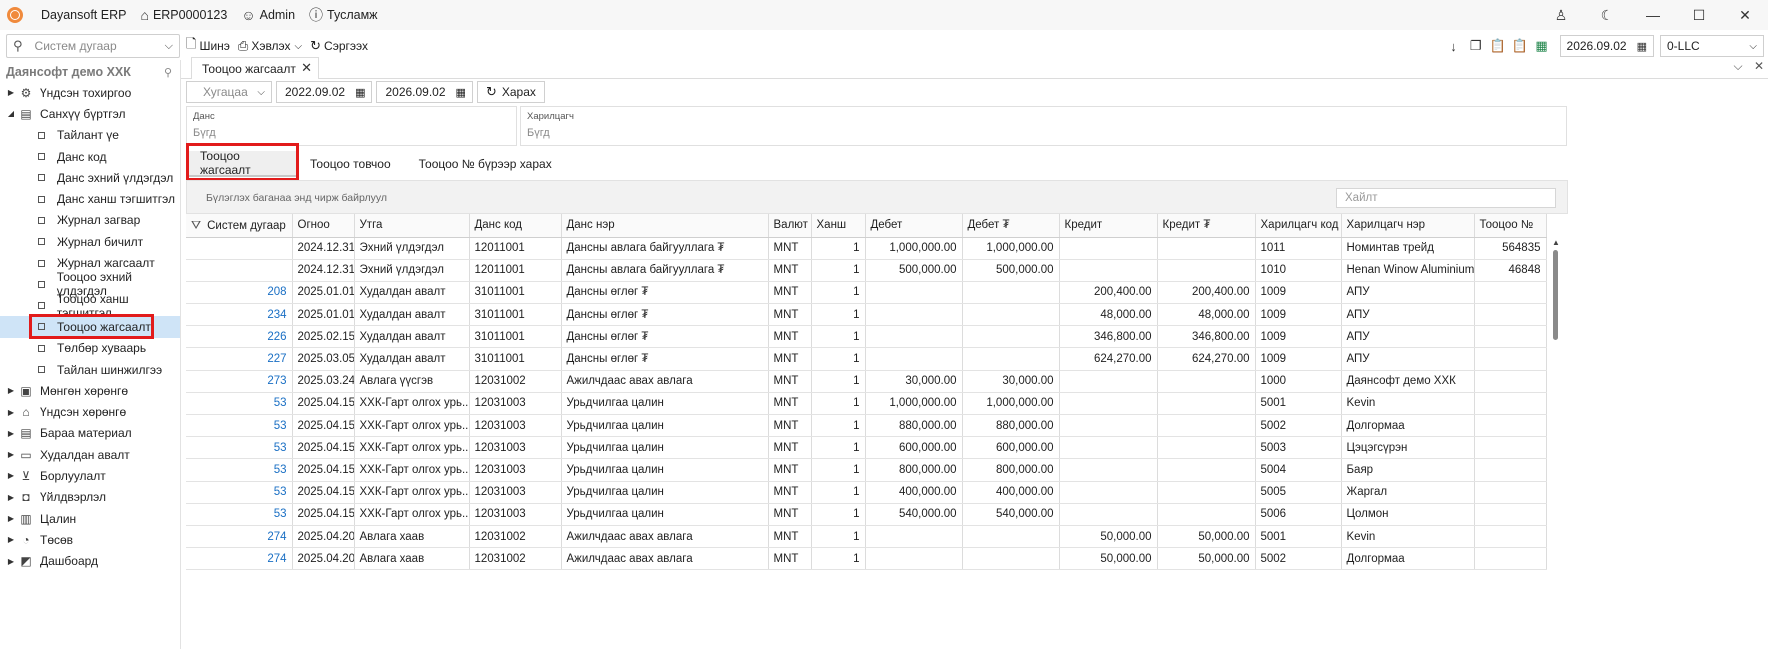 The height and width of the screenshot is (649, 1768). What do you see at coordinates (1520, 46) in the screenshot?
I see `paste-icon: 📋` at bounding box center [1520, 46].